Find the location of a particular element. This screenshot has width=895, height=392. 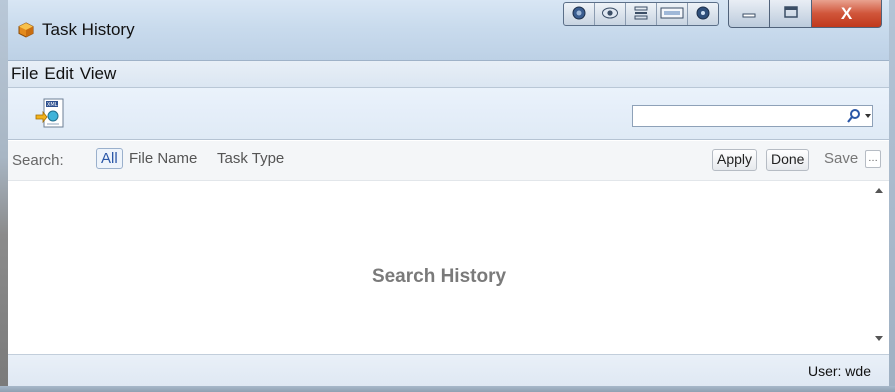

record-tool-button is located at coordinates (703, 14).